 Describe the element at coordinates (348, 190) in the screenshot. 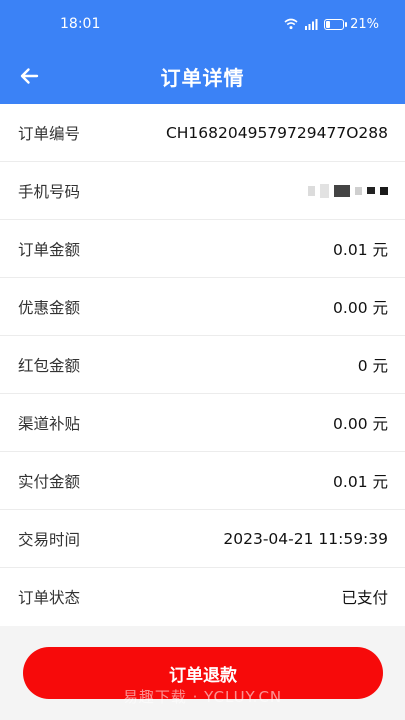

I see `phone-redacted-value` at that location.